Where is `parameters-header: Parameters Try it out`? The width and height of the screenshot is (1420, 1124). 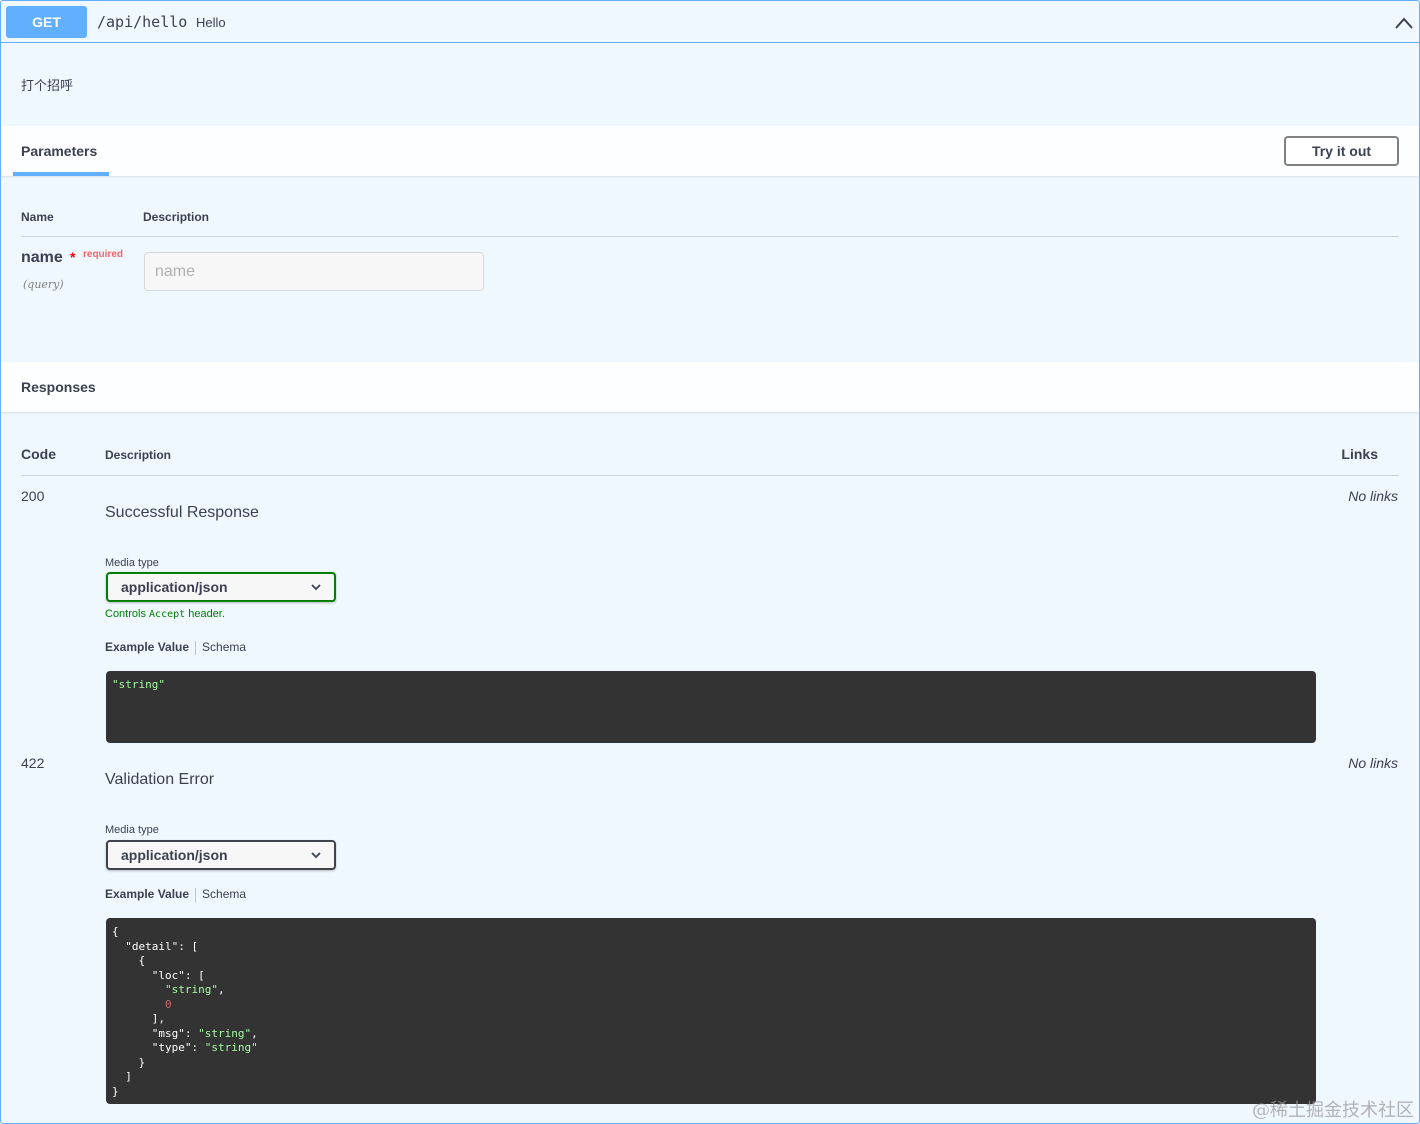
parameters-header: Parameters Try it out is located at coordinates (710, 151).